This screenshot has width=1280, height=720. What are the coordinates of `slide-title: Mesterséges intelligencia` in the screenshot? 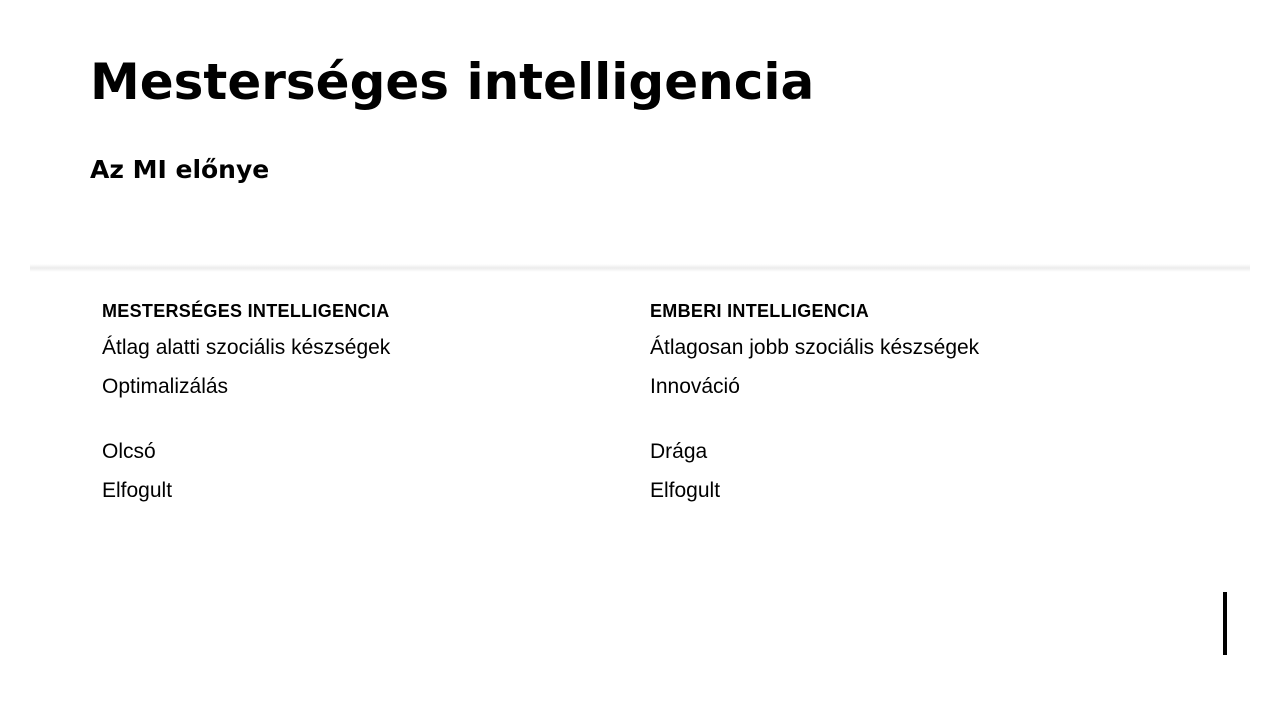 It's located at (452, 82).